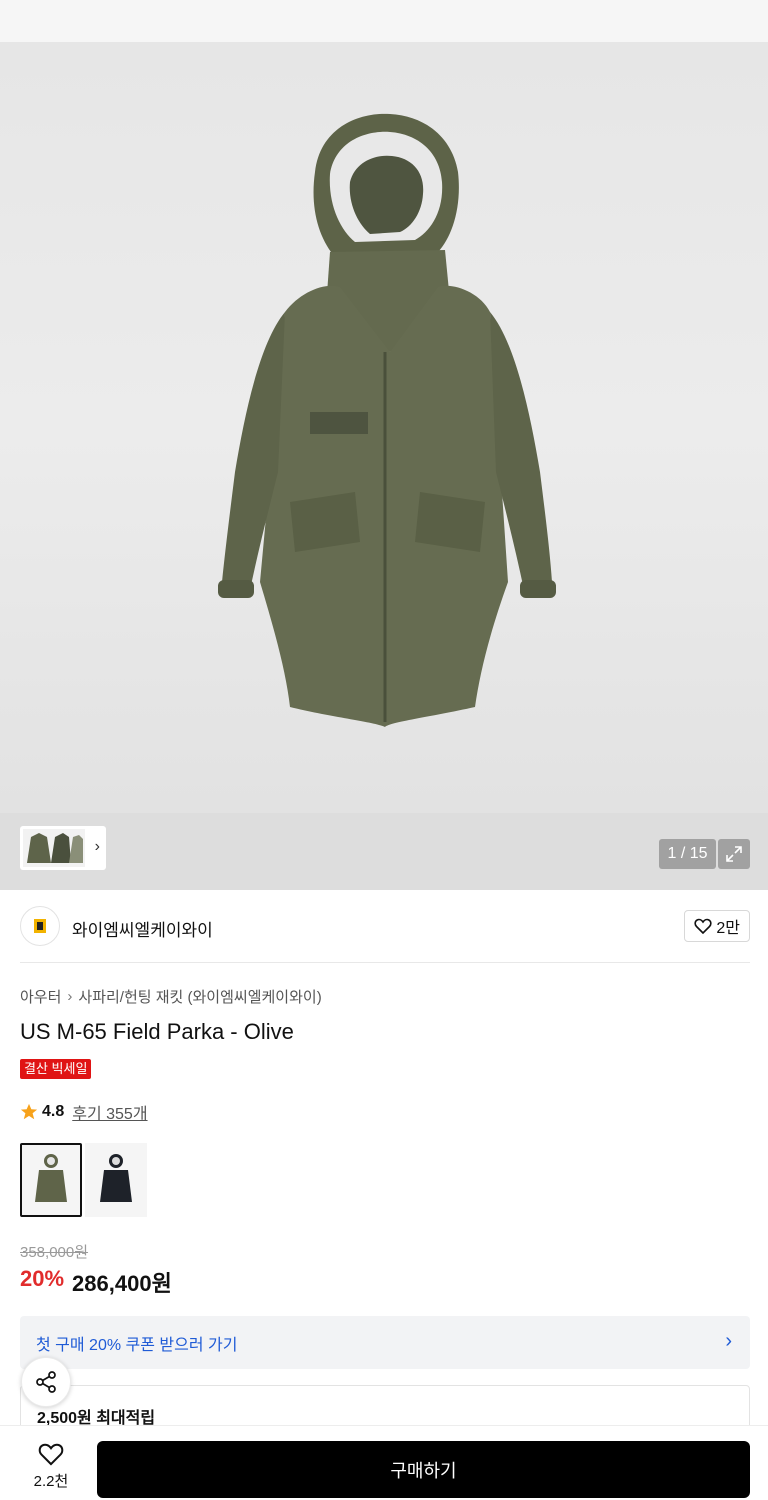 This screenshot has height=1500, width=768. Describe the element at coordinates (54, 1252) in the screenshot. I see `original-price: 358,000원` at that location.